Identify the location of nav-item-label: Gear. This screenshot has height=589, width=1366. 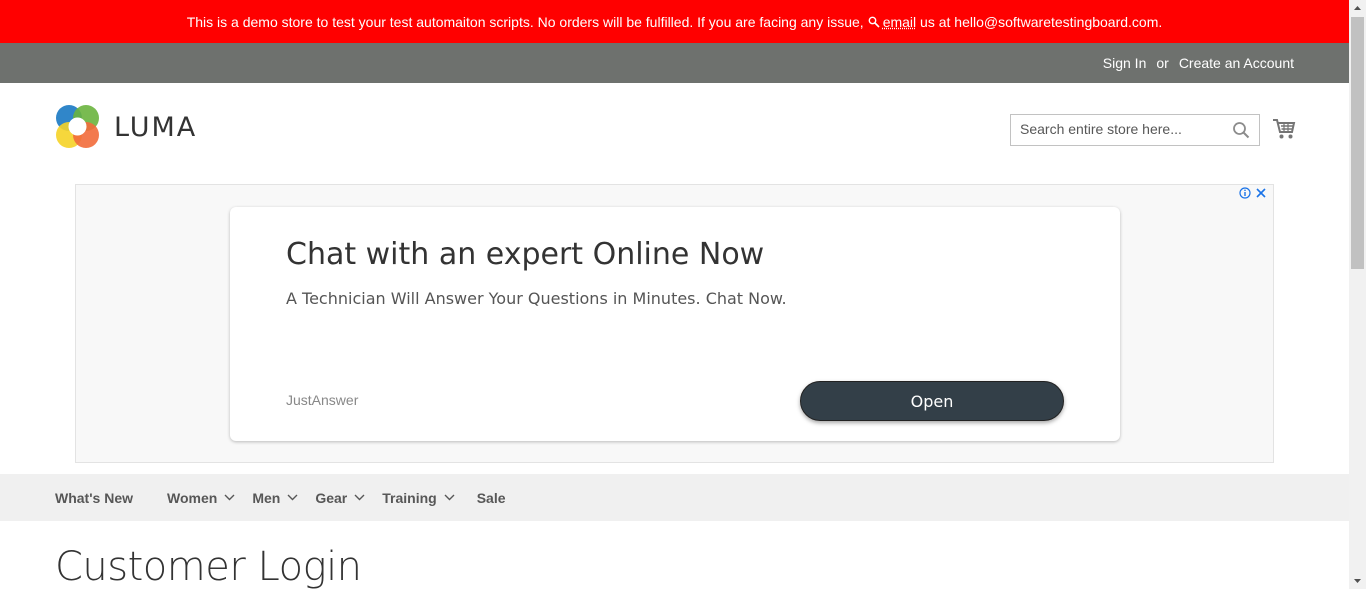
(331, 497).